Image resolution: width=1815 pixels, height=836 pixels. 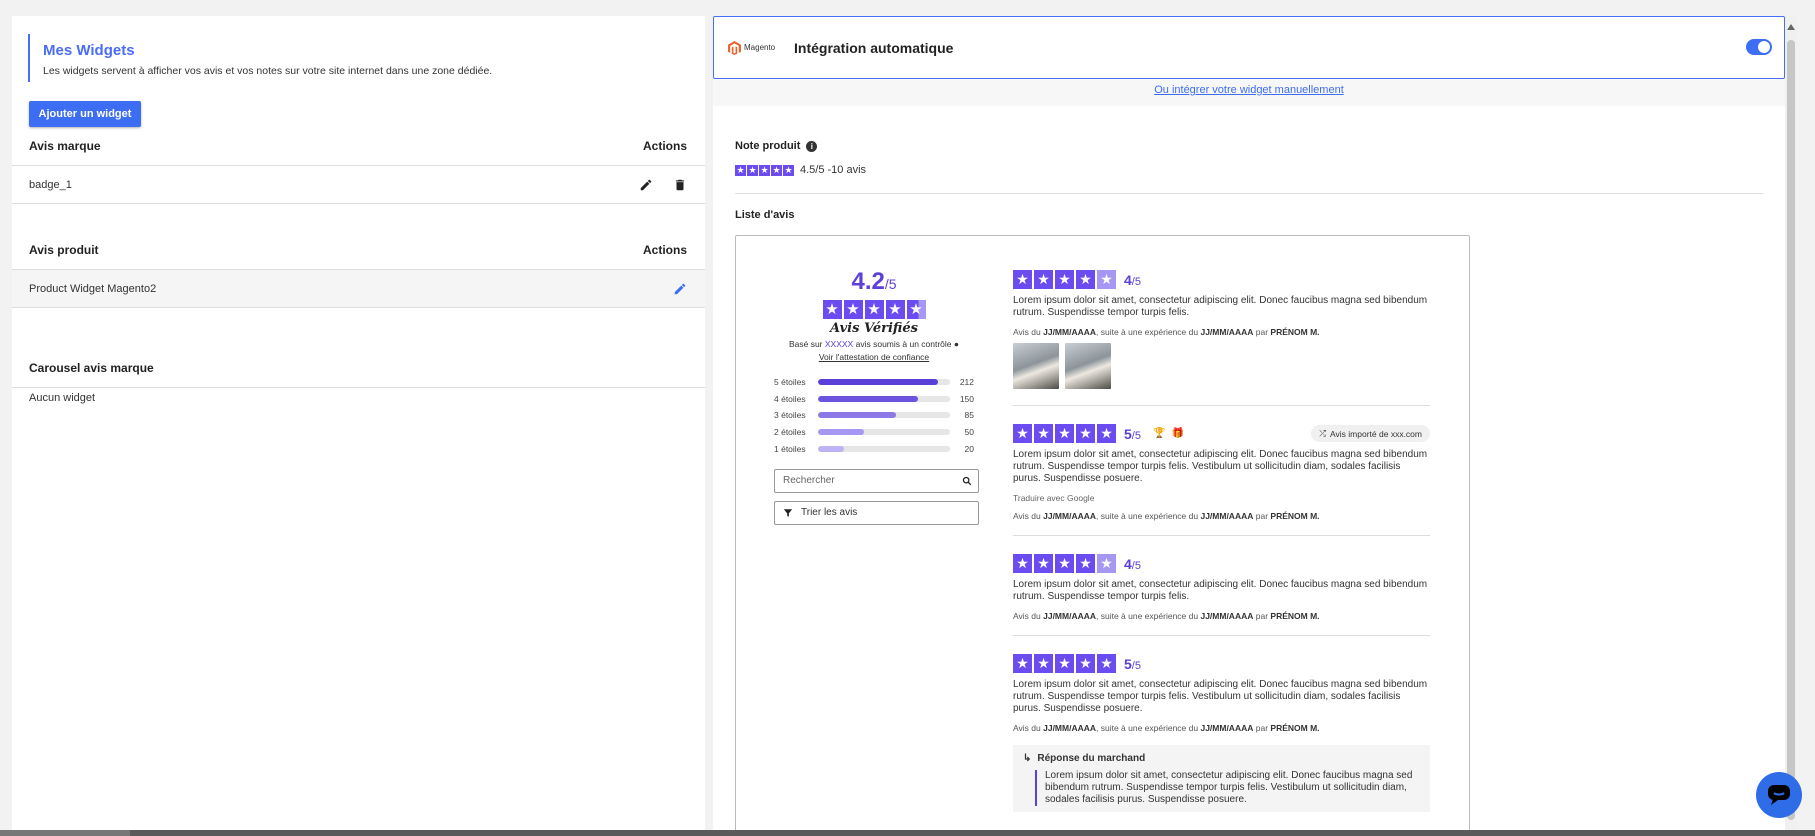 I want to click on translate-google-link: Traduire avec Google, so click(x=1221, y=498).